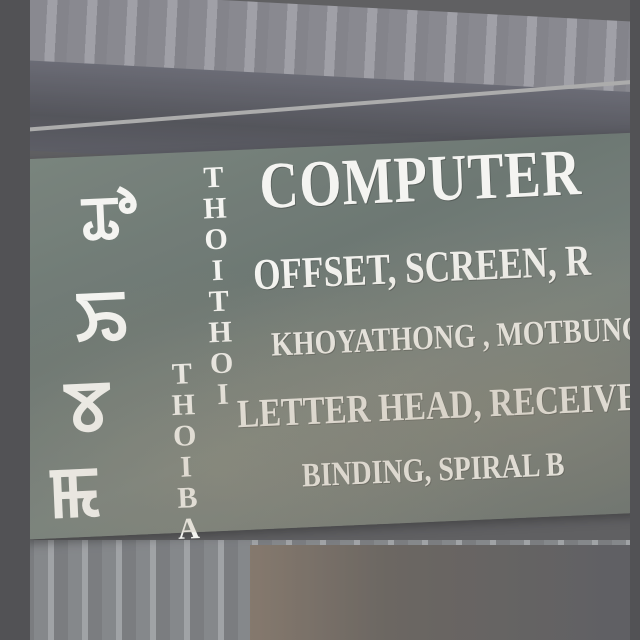  What do you see at coordinates (635, 320) in the screenshot?
I see `right-frame-edge` at bounding box center [635, 320].